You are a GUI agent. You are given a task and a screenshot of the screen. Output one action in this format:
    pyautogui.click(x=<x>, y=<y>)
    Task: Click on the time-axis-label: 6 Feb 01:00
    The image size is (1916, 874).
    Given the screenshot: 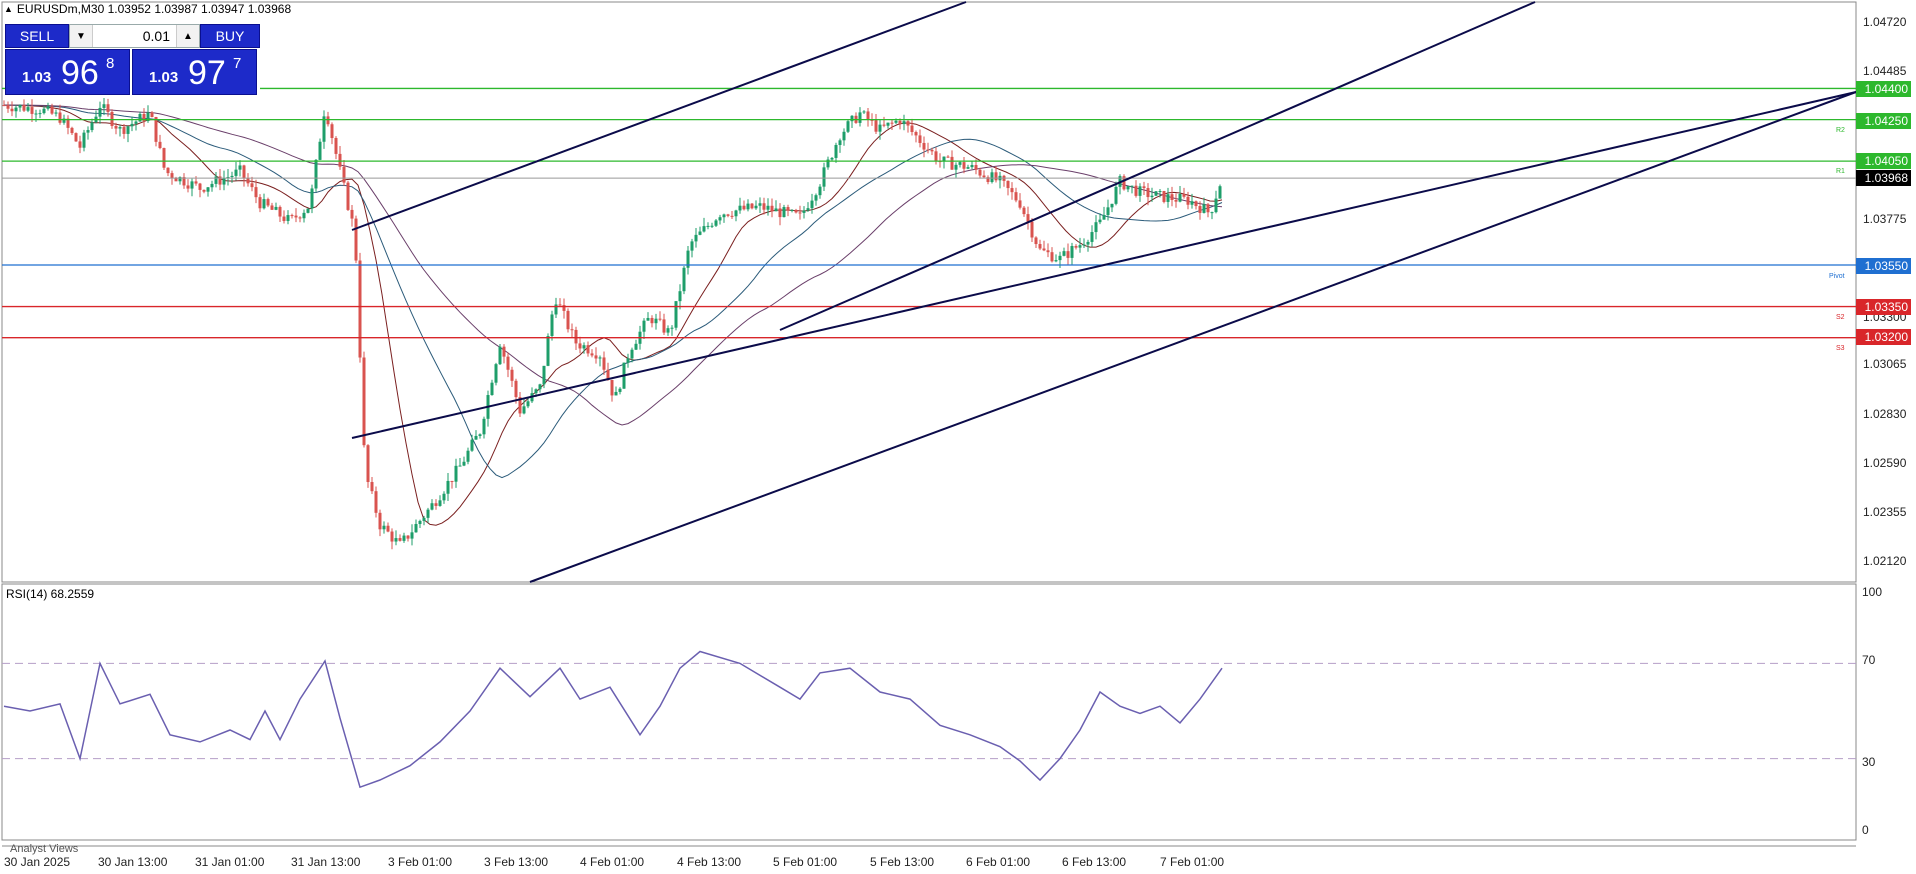 What is the action you would take?
    pyautogui.click(x=998, y=862)
    